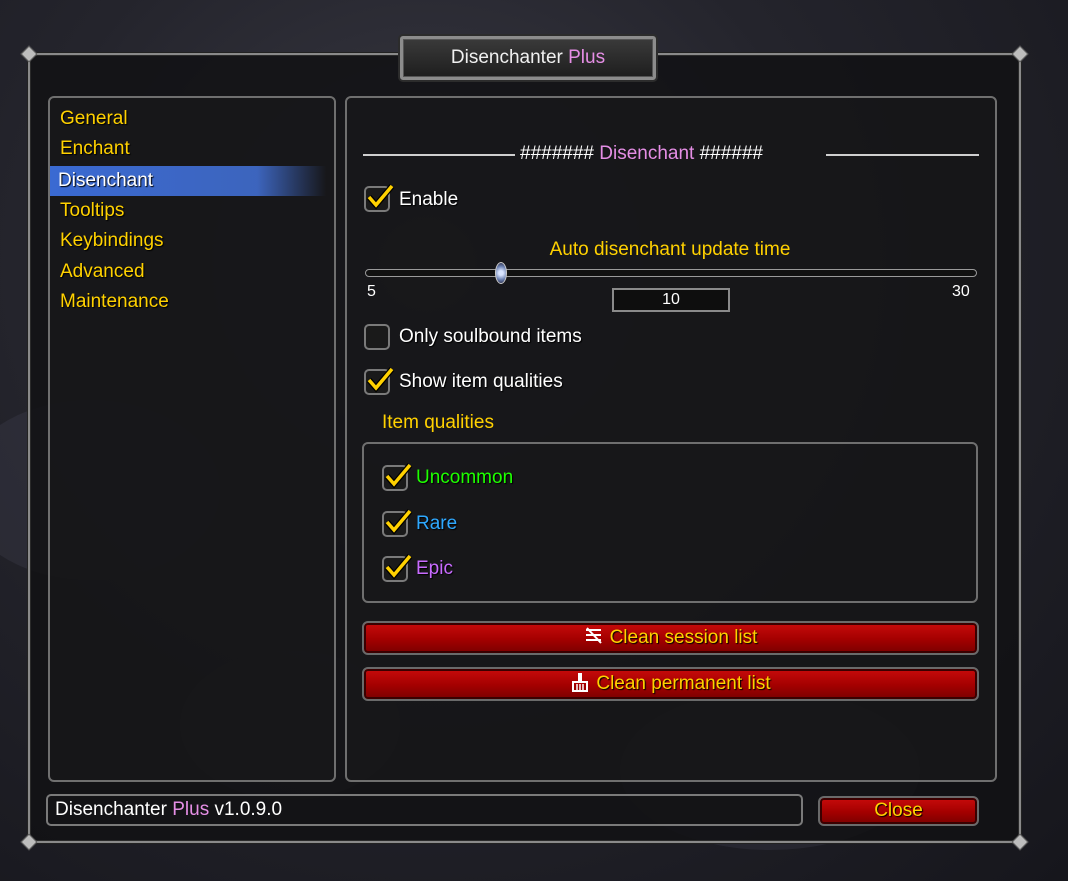  What do you see at coordinates (114, 302) in the screenshot?
I see `sidebar-item-maintenance: Maintenance` at bounding box center [114, 302].